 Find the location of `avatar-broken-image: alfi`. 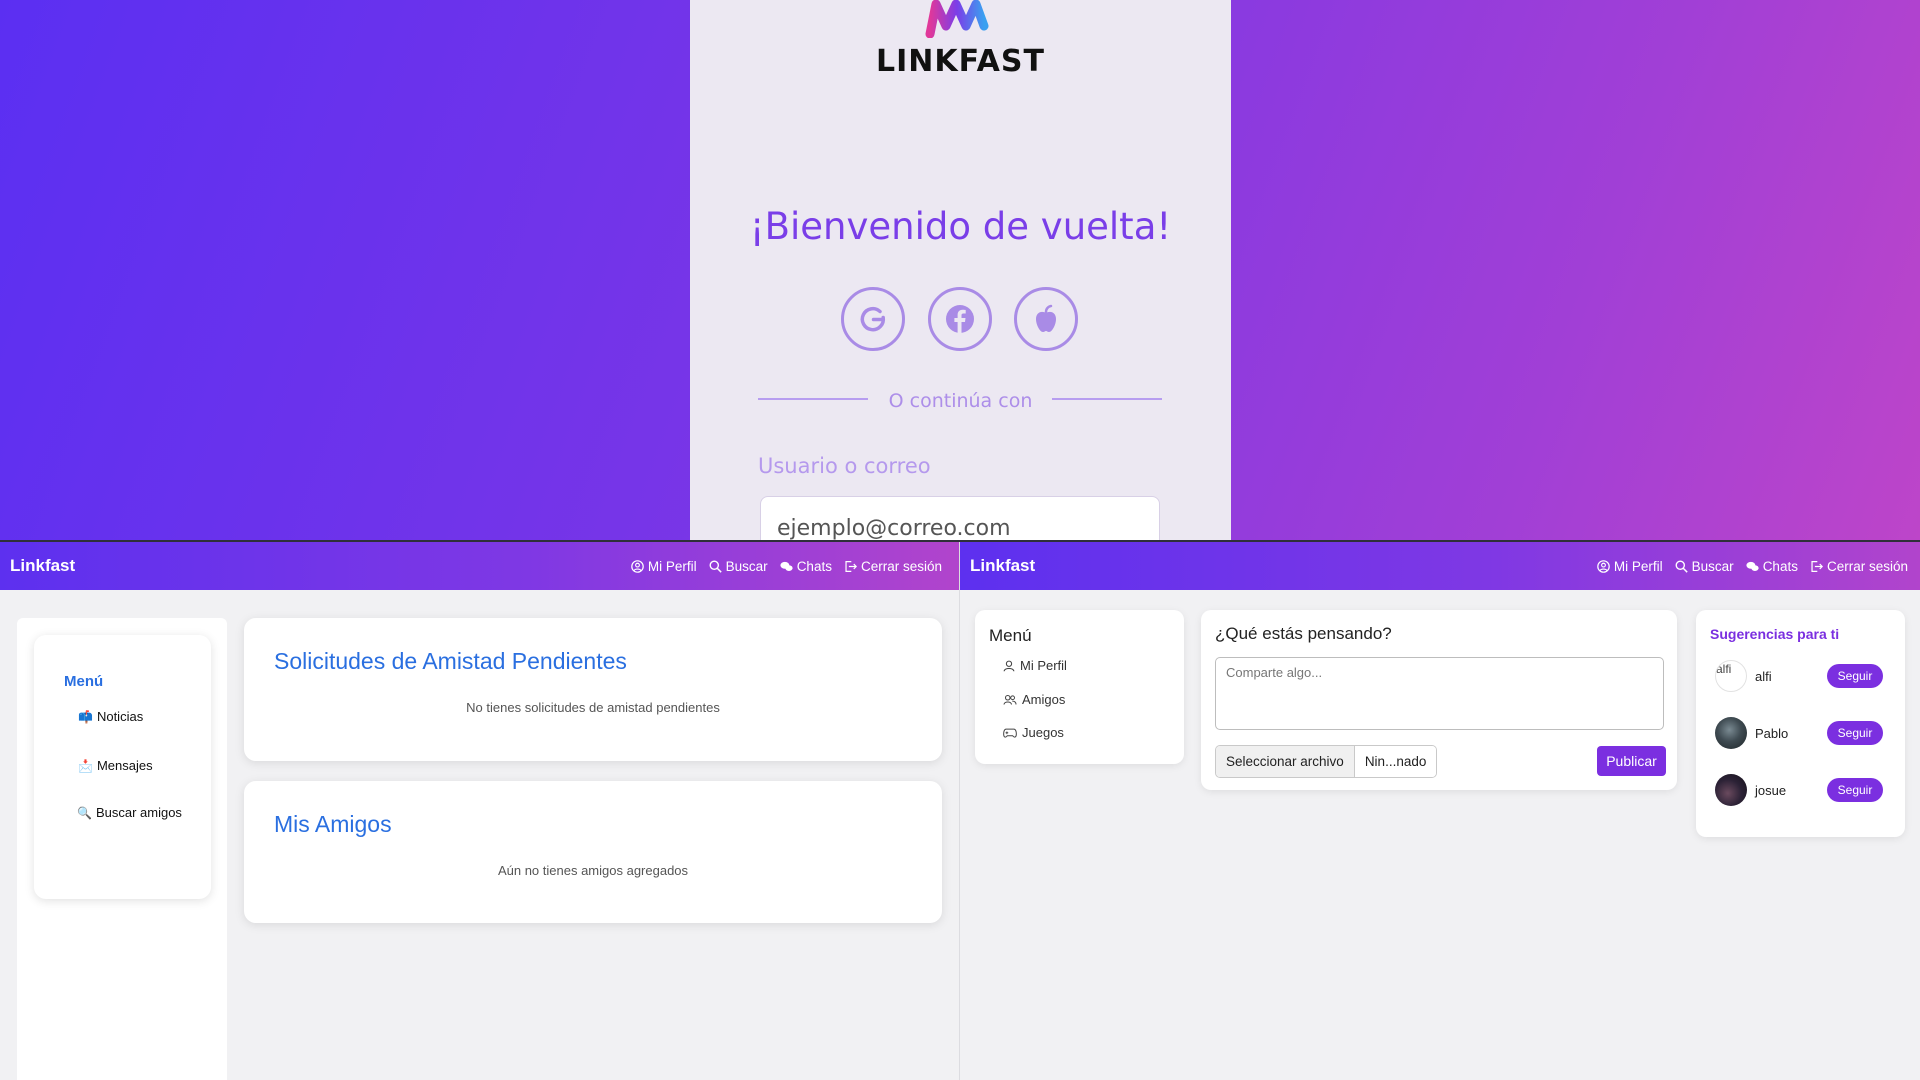

avatar-broken-image: alfi is located at coordinates (1731, 676).